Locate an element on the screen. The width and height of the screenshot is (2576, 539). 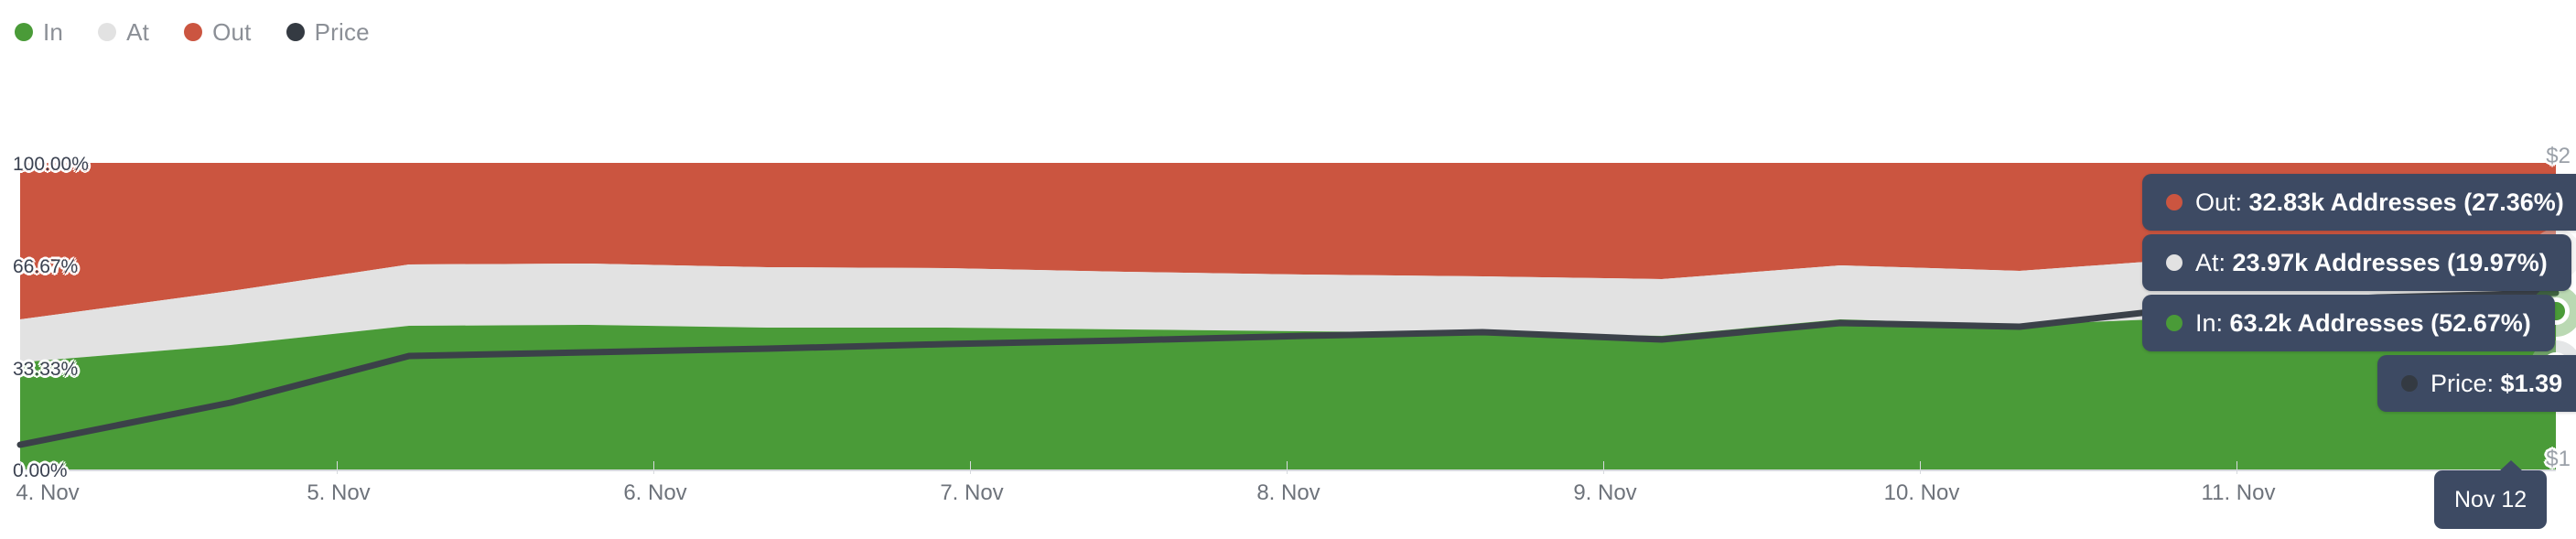
tooltip-text-at: At: 23.97k Addresses (19.97%) is located at coordinates (2371, 262).